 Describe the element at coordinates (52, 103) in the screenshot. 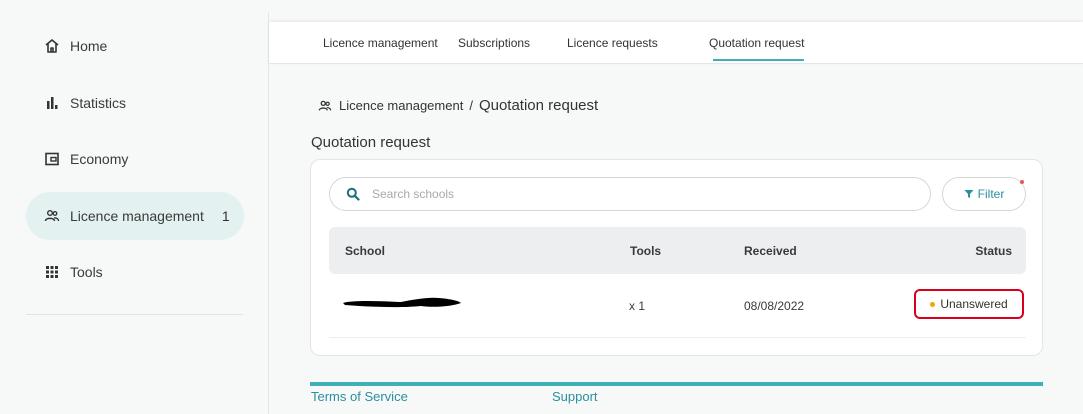

I see `bar-chart-icon` at that location.